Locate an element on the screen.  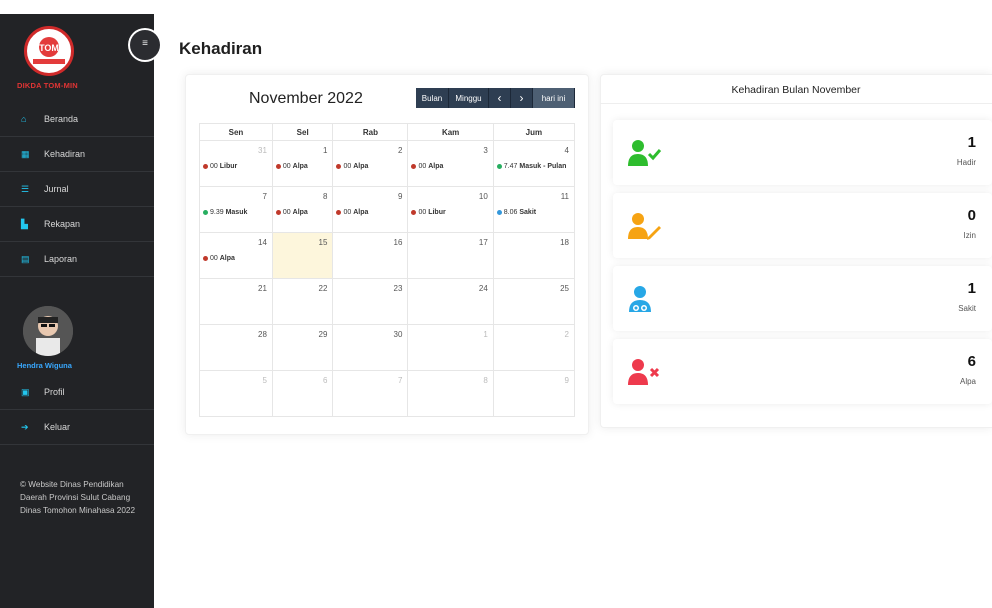
calendar-event: 7.47 Masuk - Pulan is located at coordinates (531, 166).